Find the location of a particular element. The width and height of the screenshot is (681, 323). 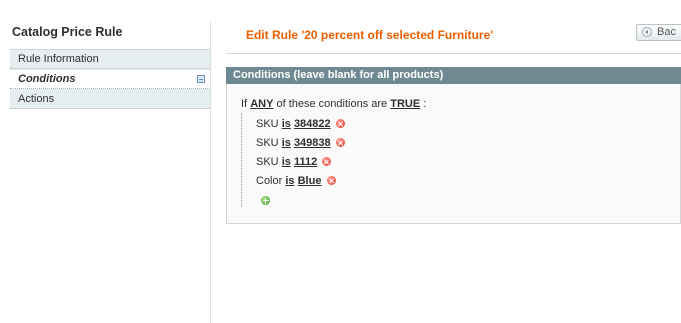

condition-row: SKU is 1112 is located at coordinates (294, 162).